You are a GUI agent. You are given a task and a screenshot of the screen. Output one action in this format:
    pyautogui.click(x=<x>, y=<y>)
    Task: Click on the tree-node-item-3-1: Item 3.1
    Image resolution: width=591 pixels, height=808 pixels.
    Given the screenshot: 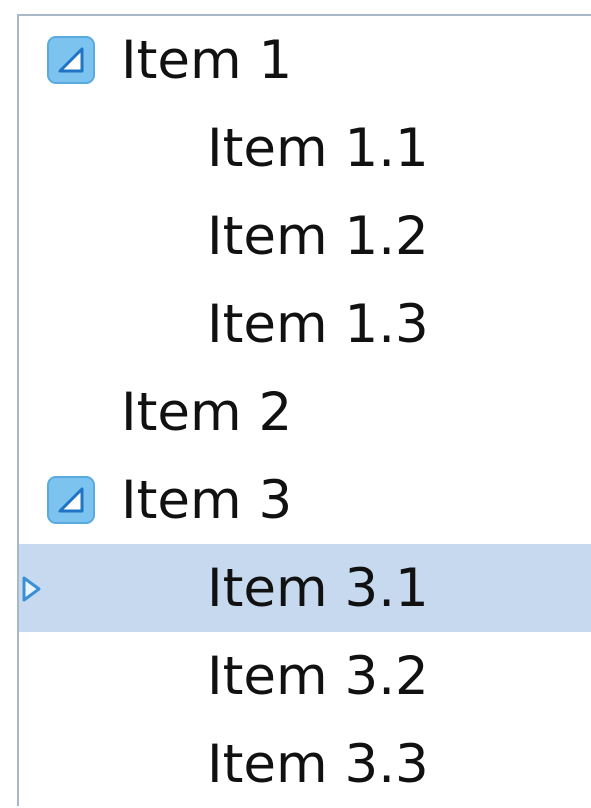 What is the action you would take?
    pyautogui.click(x=305, y=588)
    